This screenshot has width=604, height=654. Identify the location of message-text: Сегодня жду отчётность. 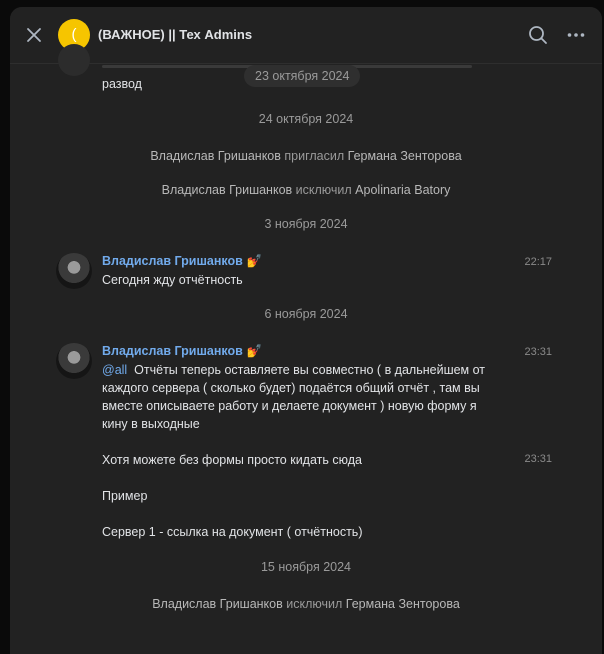
(172, 280).